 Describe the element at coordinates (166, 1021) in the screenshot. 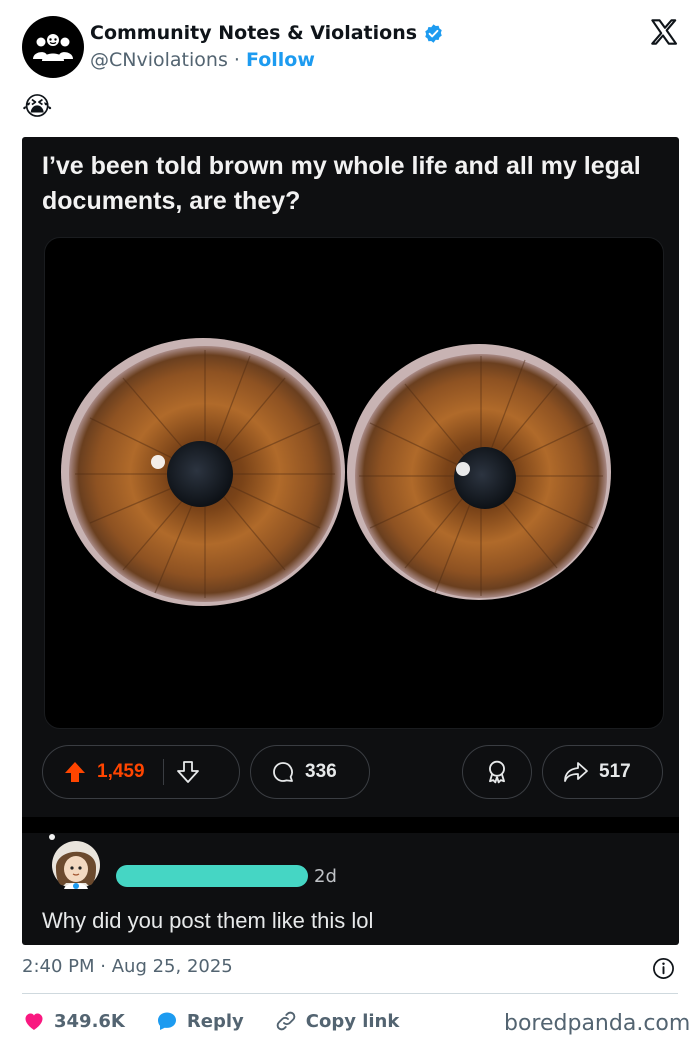

I see `reply-icon` at that location.